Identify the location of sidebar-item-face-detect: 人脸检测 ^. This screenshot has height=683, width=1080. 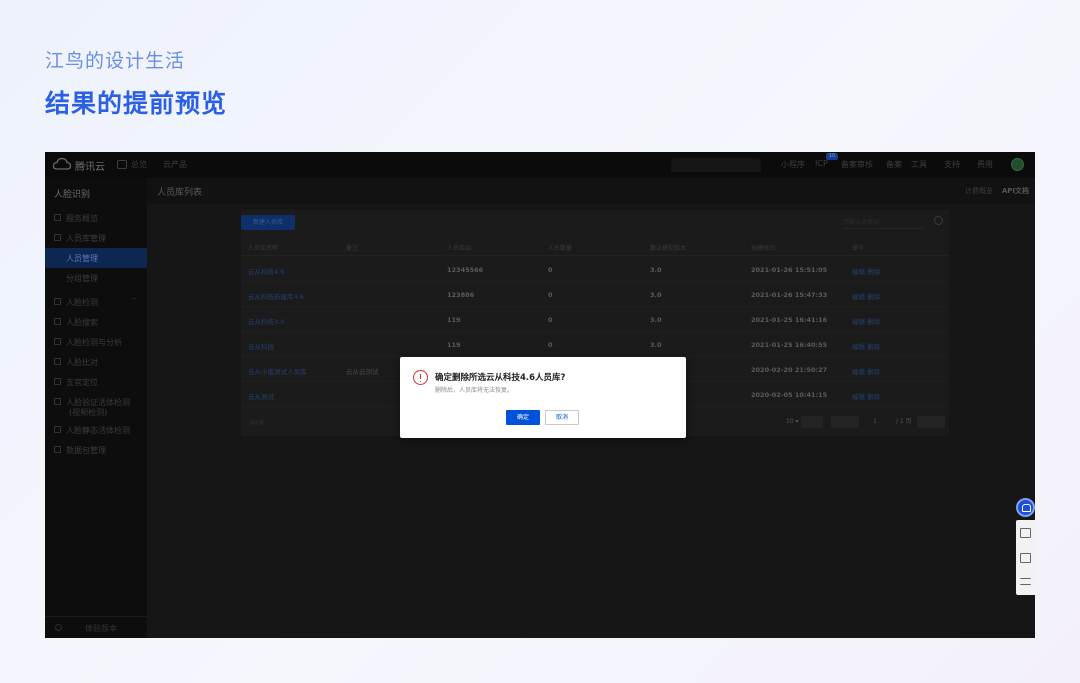
(96, 302).